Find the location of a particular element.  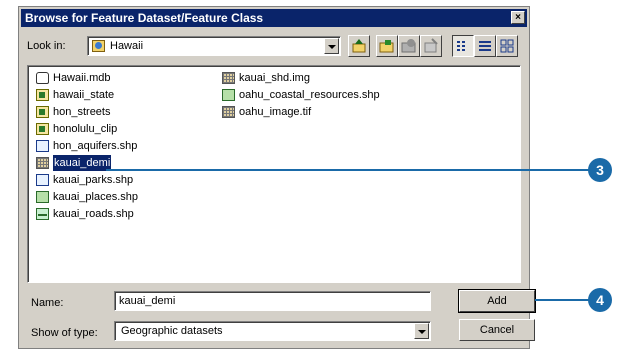

details-view-icon is located at coordinates (485, 46).